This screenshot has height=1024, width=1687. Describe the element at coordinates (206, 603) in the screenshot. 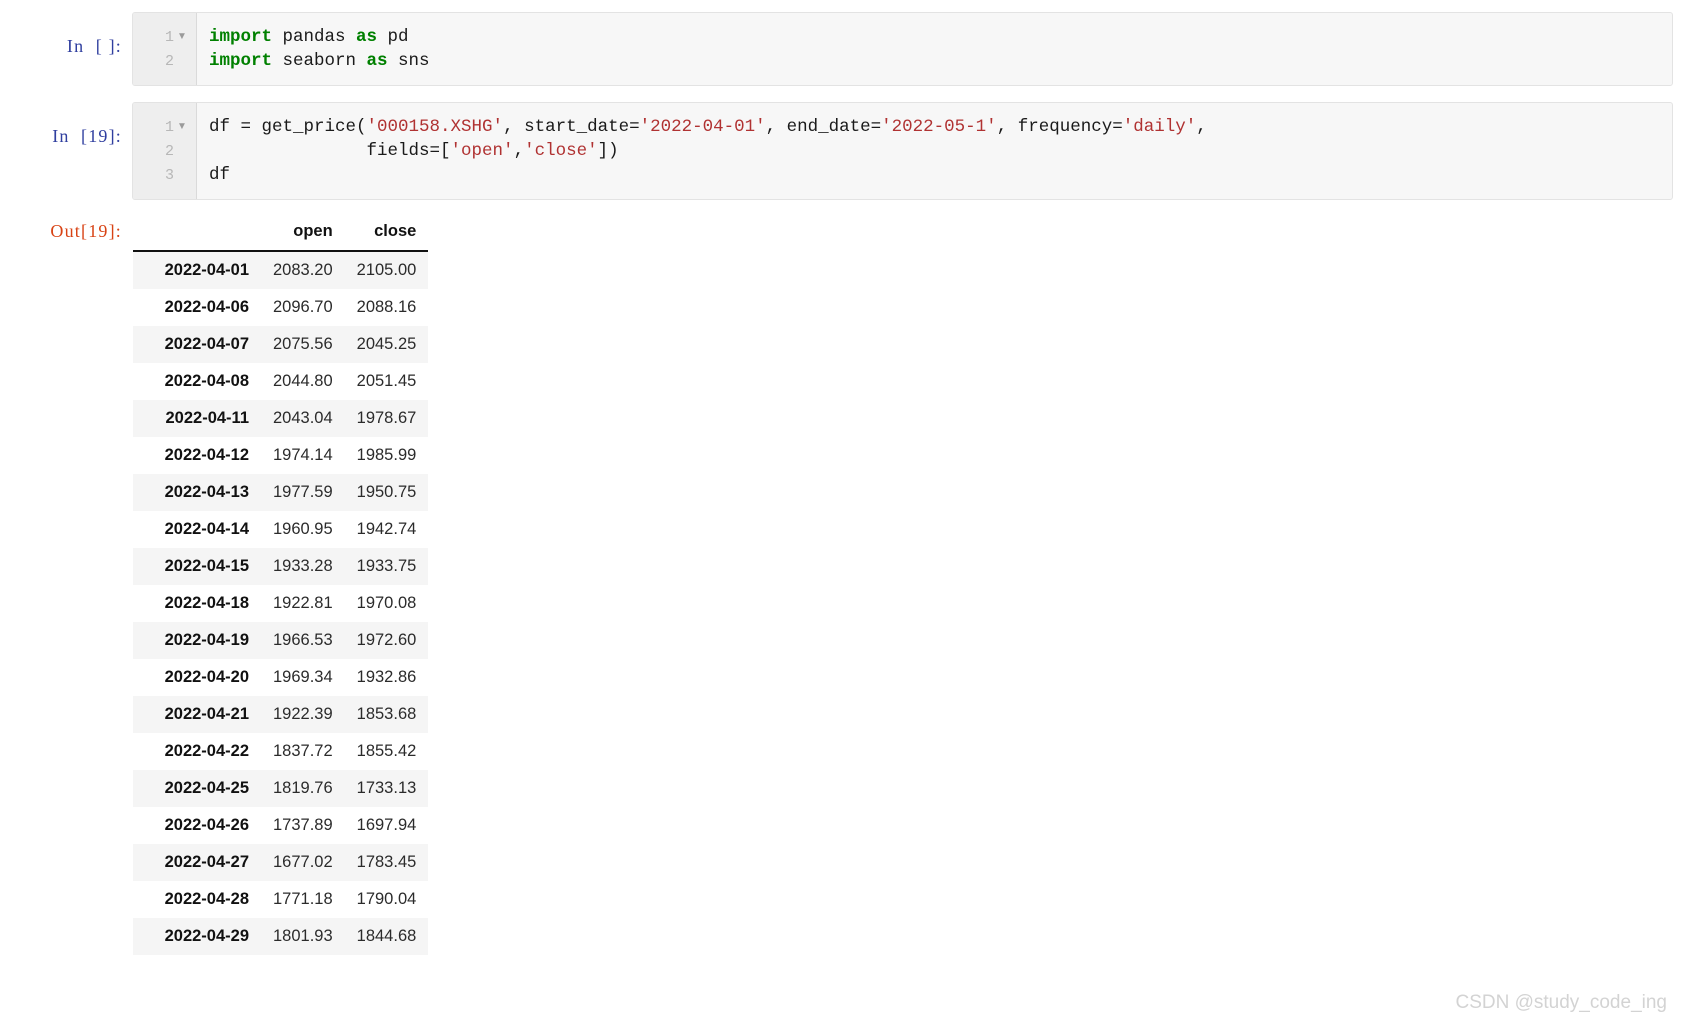

I see `row-index-cell: 2022-04-18` at that location.